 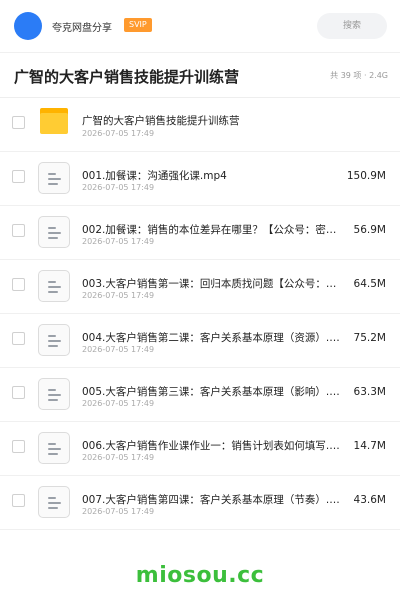 What do you see at coordinates (214, 230) in the screenshot?
I see `file-name: 002.加餐课：销售的本位差异在哪里？【公众号：密搜网】` at bounding box center [214, 230].